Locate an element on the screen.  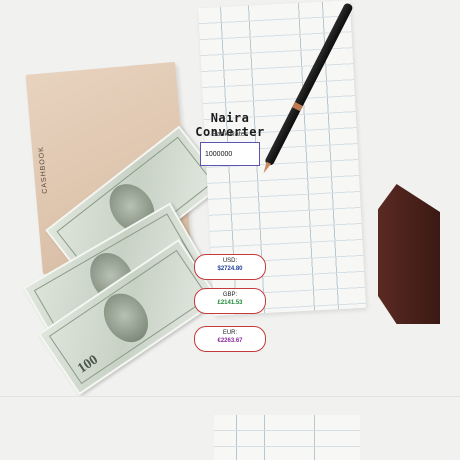
background-photo-repeat is located at coordinates (230, 428).